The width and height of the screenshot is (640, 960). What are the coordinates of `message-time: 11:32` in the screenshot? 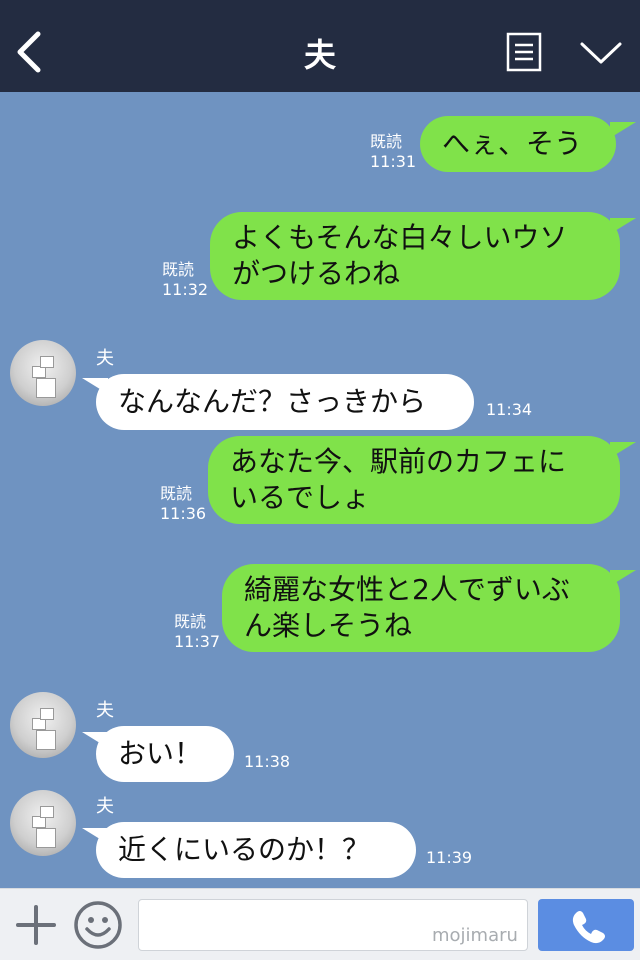 It's located at (185, 289).